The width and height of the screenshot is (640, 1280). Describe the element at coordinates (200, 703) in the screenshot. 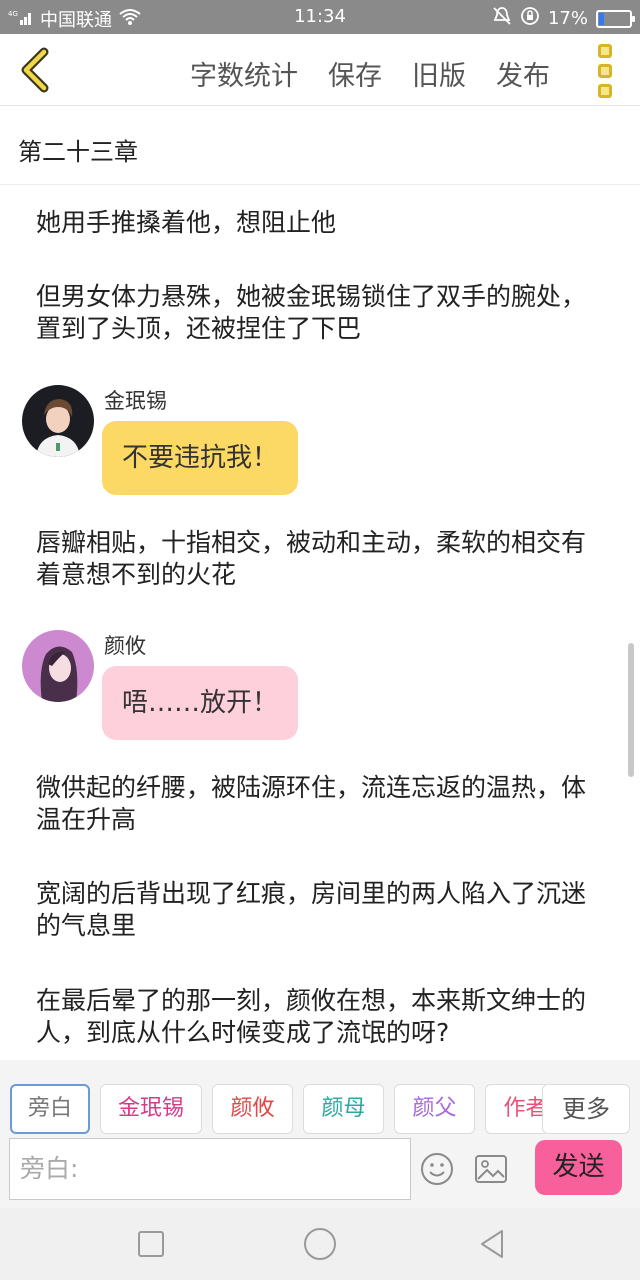

I see `message-bubble: 唔……放开！` at that location.